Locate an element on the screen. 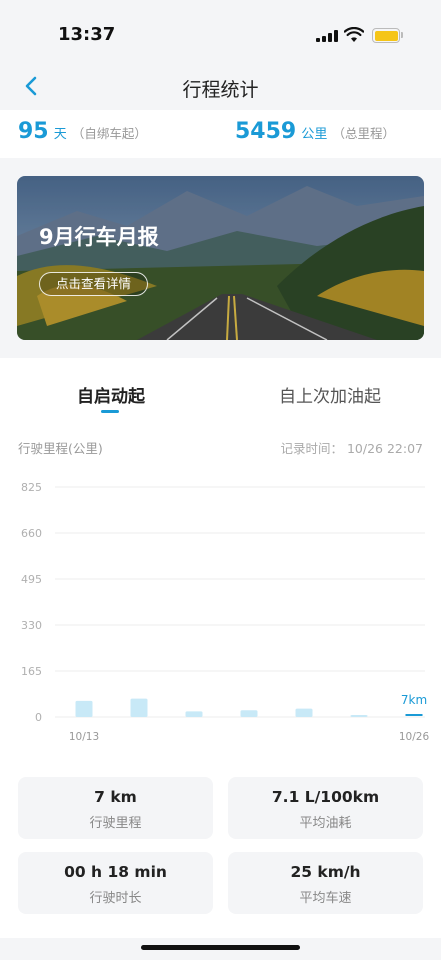  tab-indicator is located at coordinates (110, 411).